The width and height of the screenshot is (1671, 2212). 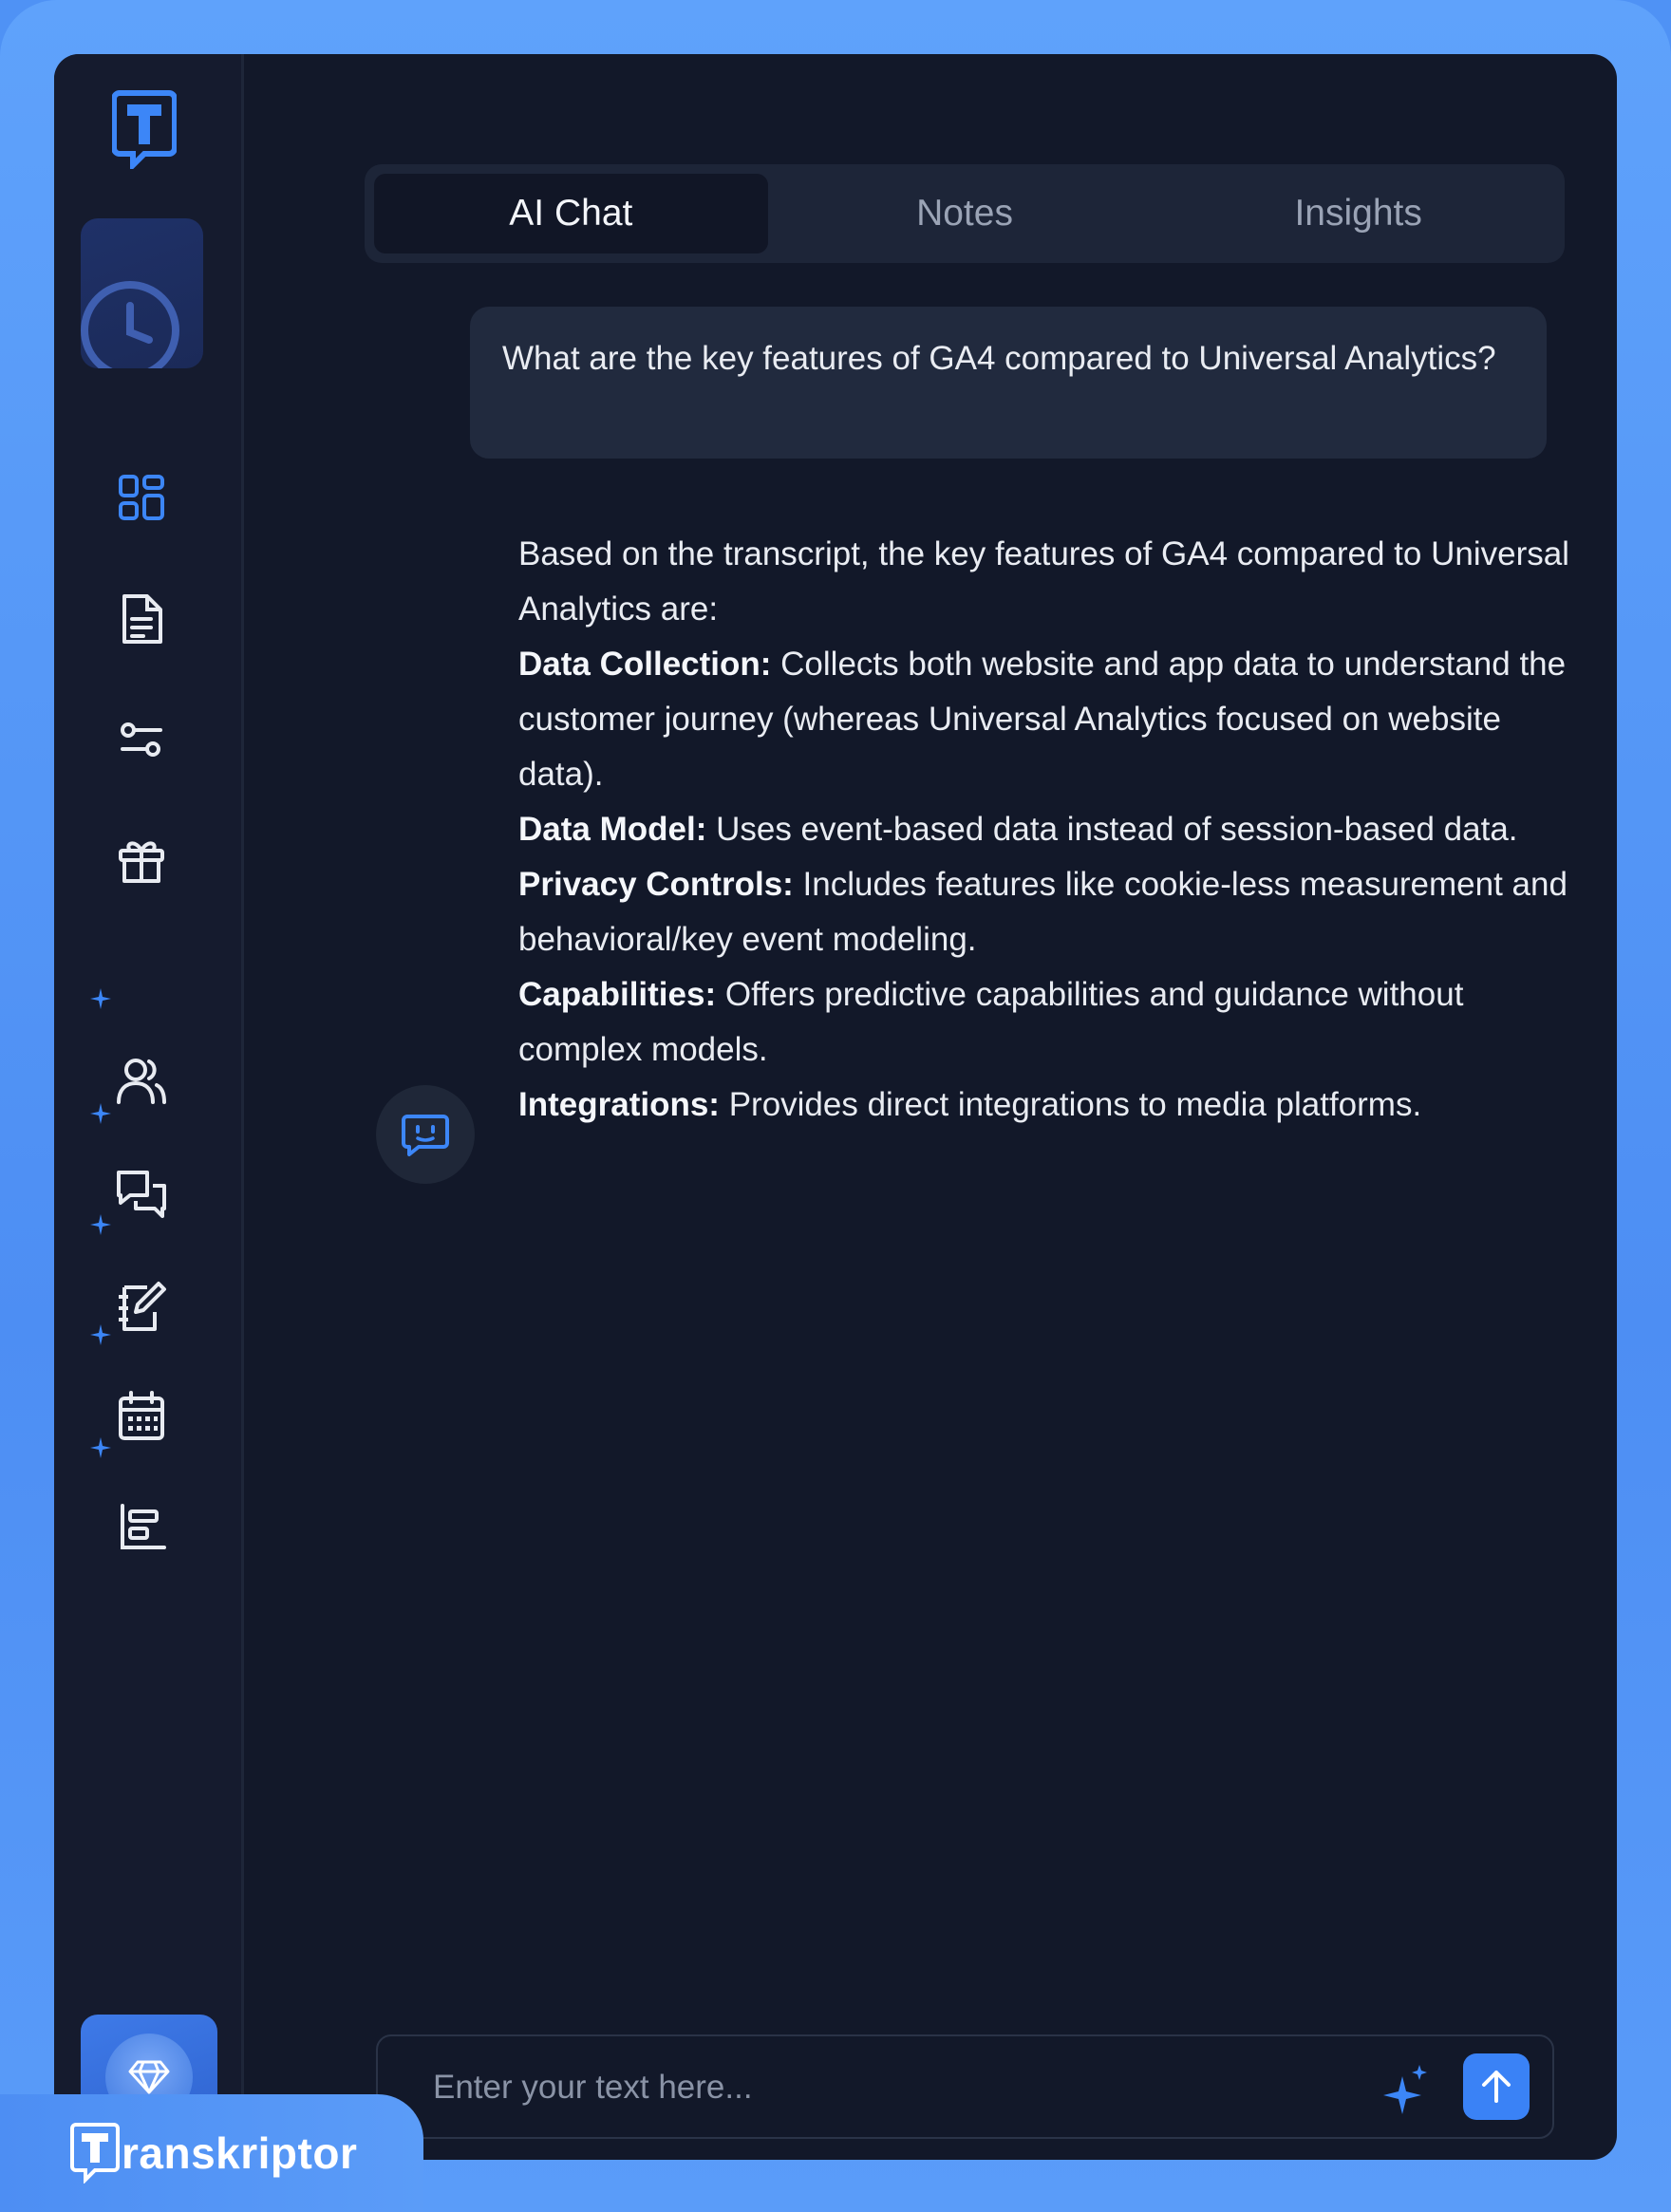 I want to click on brand-name: ranskriptor, so click(x=240, y=2153).